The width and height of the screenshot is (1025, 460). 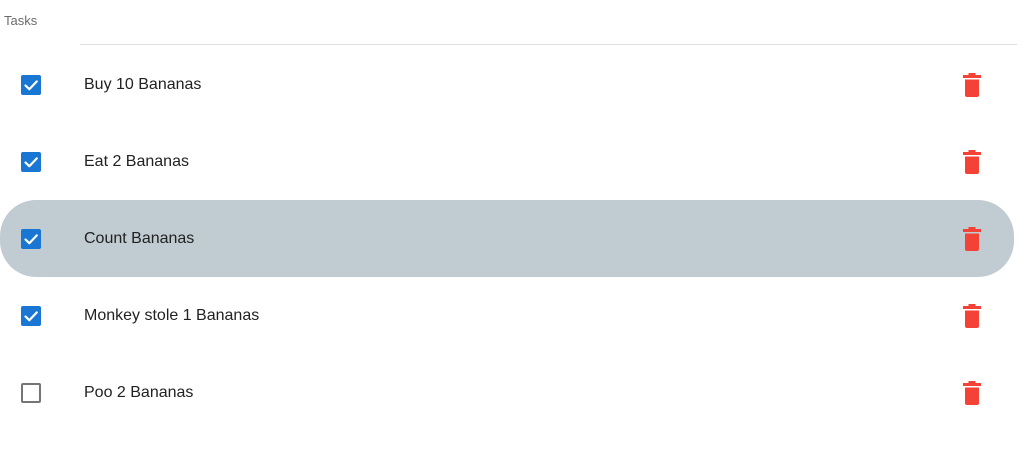 What do you see at coordinates (139, 392) in the screenshot?
I see `task-label: Poo 2 Bananas` at bounding box center [139, 392].